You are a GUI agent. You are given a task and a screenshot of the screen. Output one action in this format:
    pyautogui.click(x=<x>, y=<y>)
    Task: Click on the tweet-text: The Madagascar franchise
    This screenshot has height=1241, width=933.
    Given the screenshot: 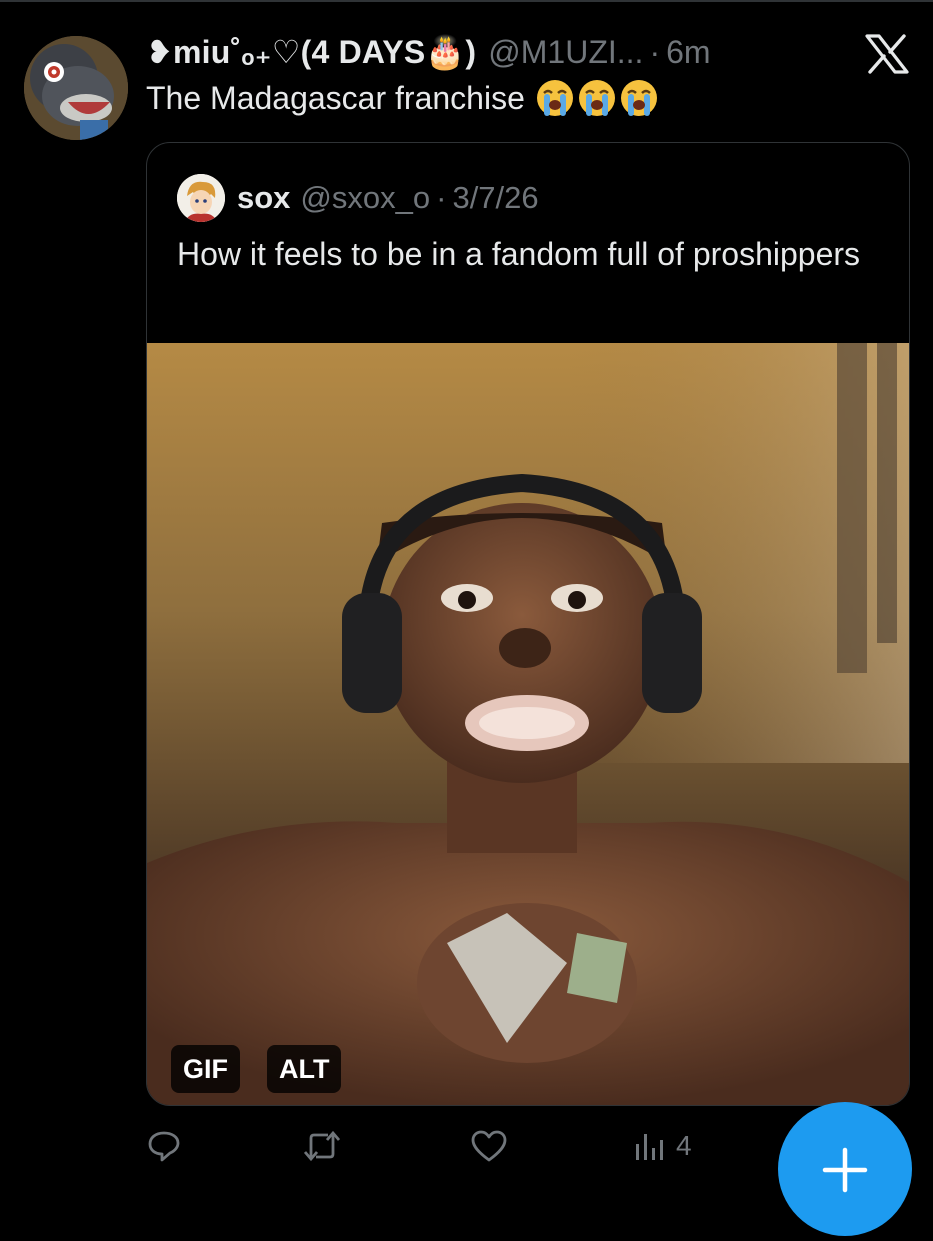 What is the action you would take?
    pyautogui.click(x=403, y=98)
    